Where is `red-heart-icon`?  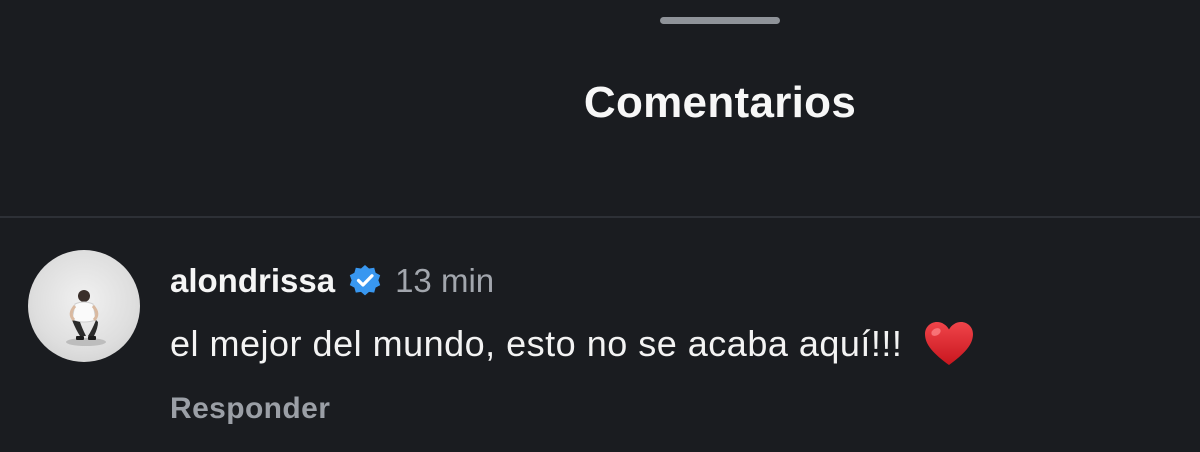 red-heart-icon is located at coordinates (949, 344).